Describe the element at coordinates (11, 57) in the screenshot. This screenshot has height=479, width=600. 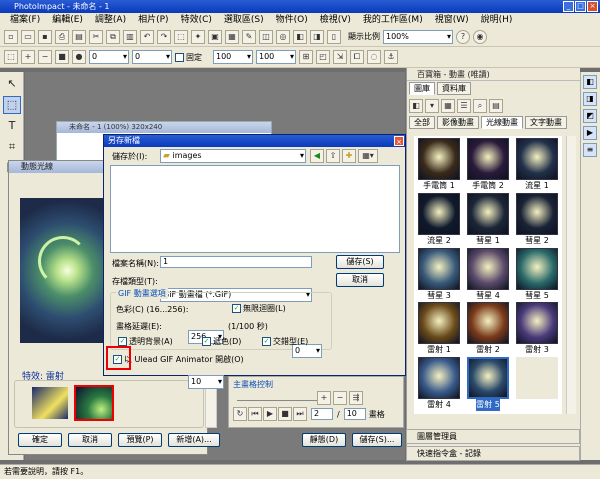
I see `selection-mode-icon: ⬚` at that location.